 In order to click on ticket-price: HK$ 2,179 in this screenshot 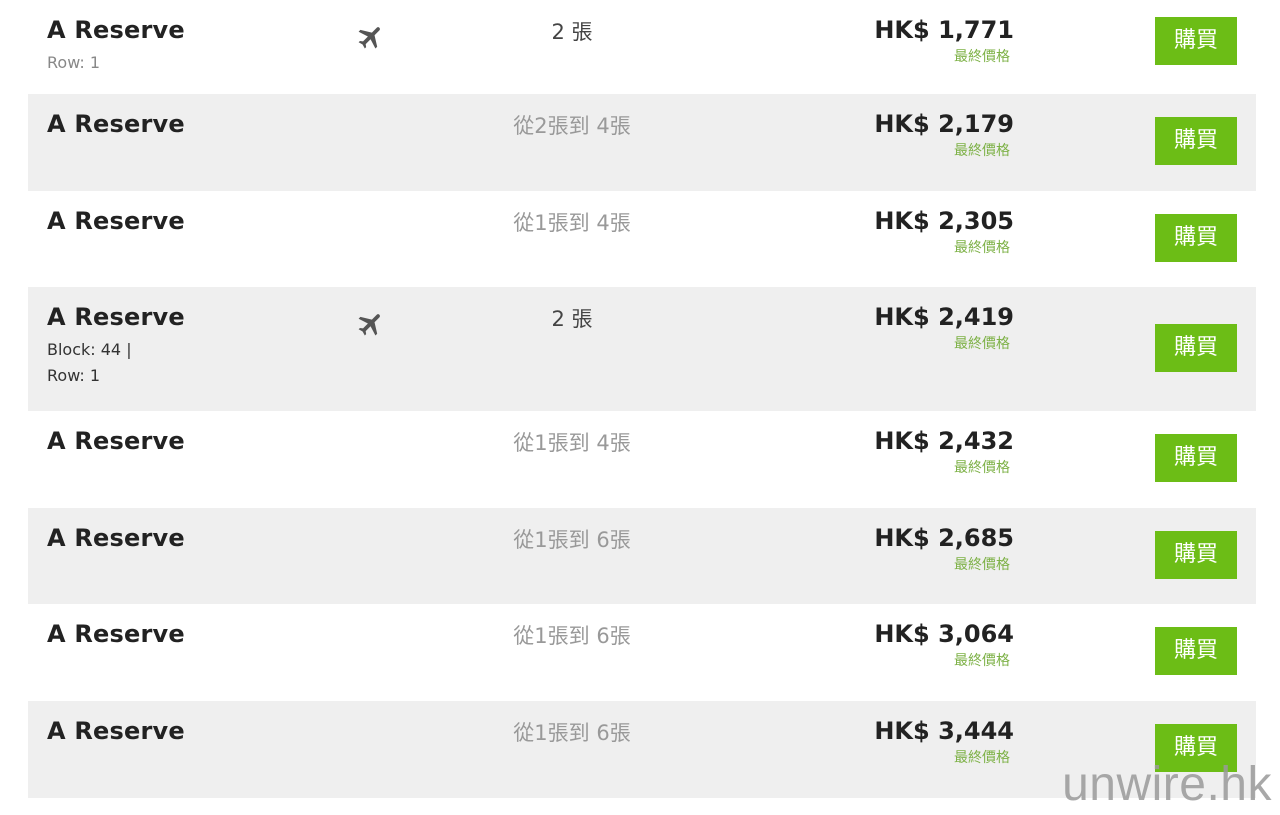, I will do `click(944, 124)`.